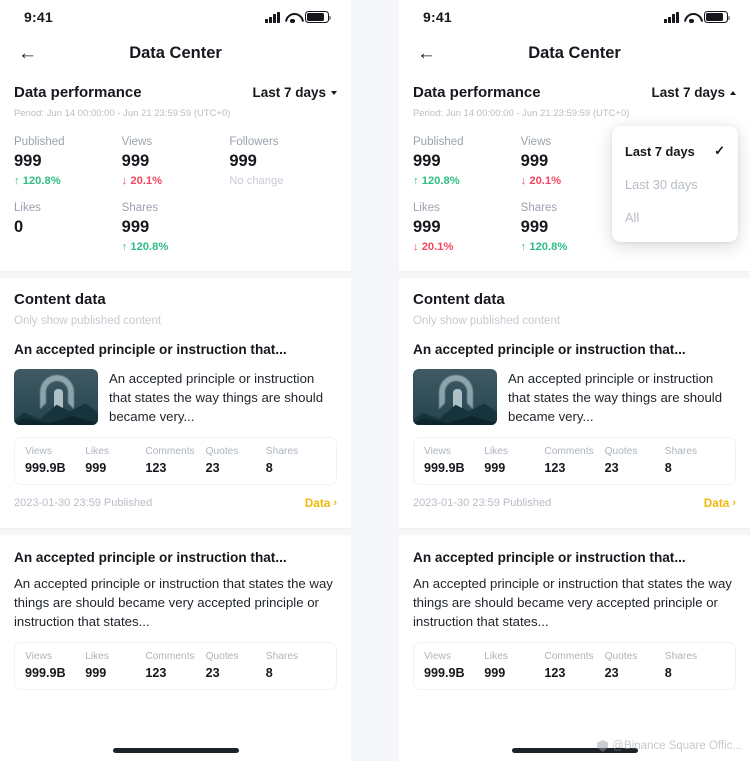 The width and height of the screenshot is (750, 761). I want to click on status-icons, so click(697, 17).